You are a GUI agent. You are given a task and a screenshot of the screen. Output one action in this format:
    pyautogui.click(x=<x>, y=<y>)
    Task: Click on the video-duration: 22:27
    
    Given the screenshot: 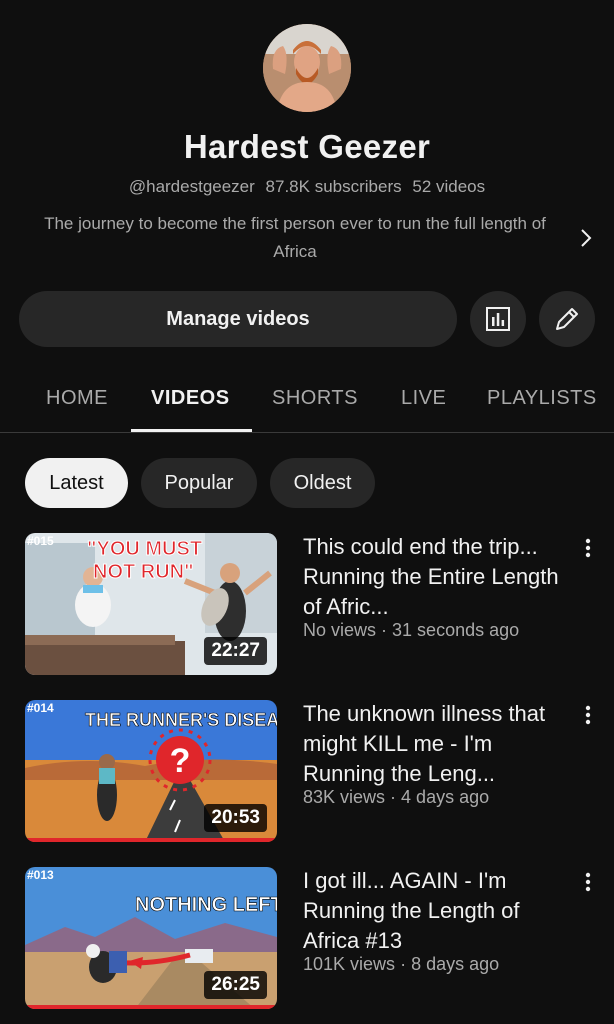 What is the action you would take?
    pyautogui.click(x=235, y=651)
    